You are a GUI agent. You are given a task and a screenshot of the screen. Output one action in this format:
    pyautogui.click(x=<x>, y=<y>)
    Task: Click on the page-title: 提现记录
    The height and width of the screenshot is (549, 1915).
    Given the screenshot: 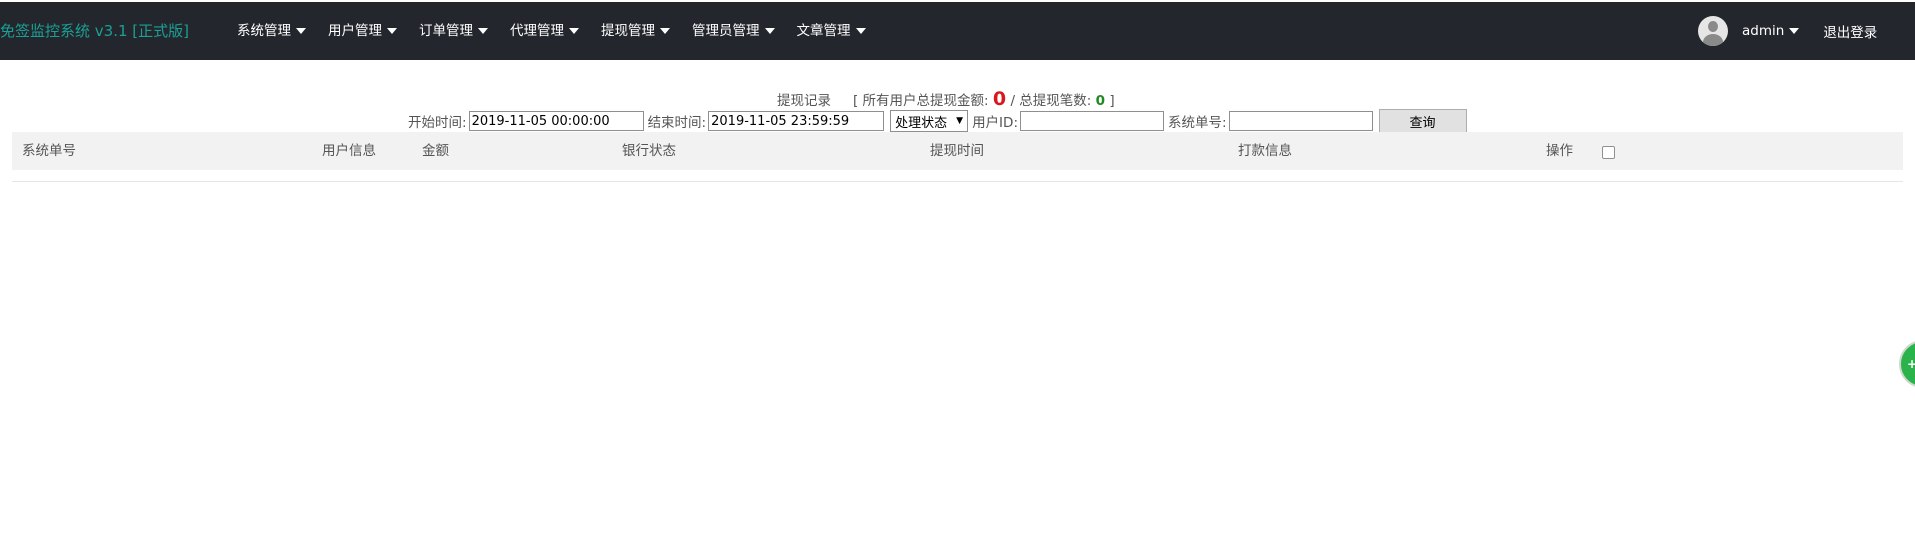 What is the action you would take?
    pyautogui.click(x=804, y=101)
    